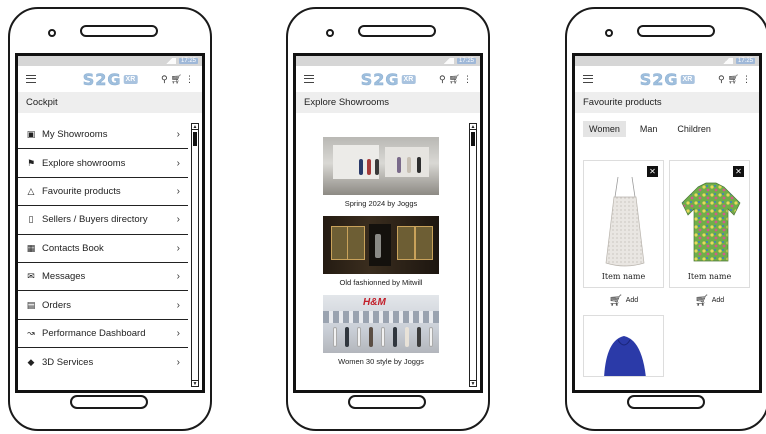  I want to click on menu-item-performance-dashboard: ↝ Performance Dashboard ›, so click(103, 334).